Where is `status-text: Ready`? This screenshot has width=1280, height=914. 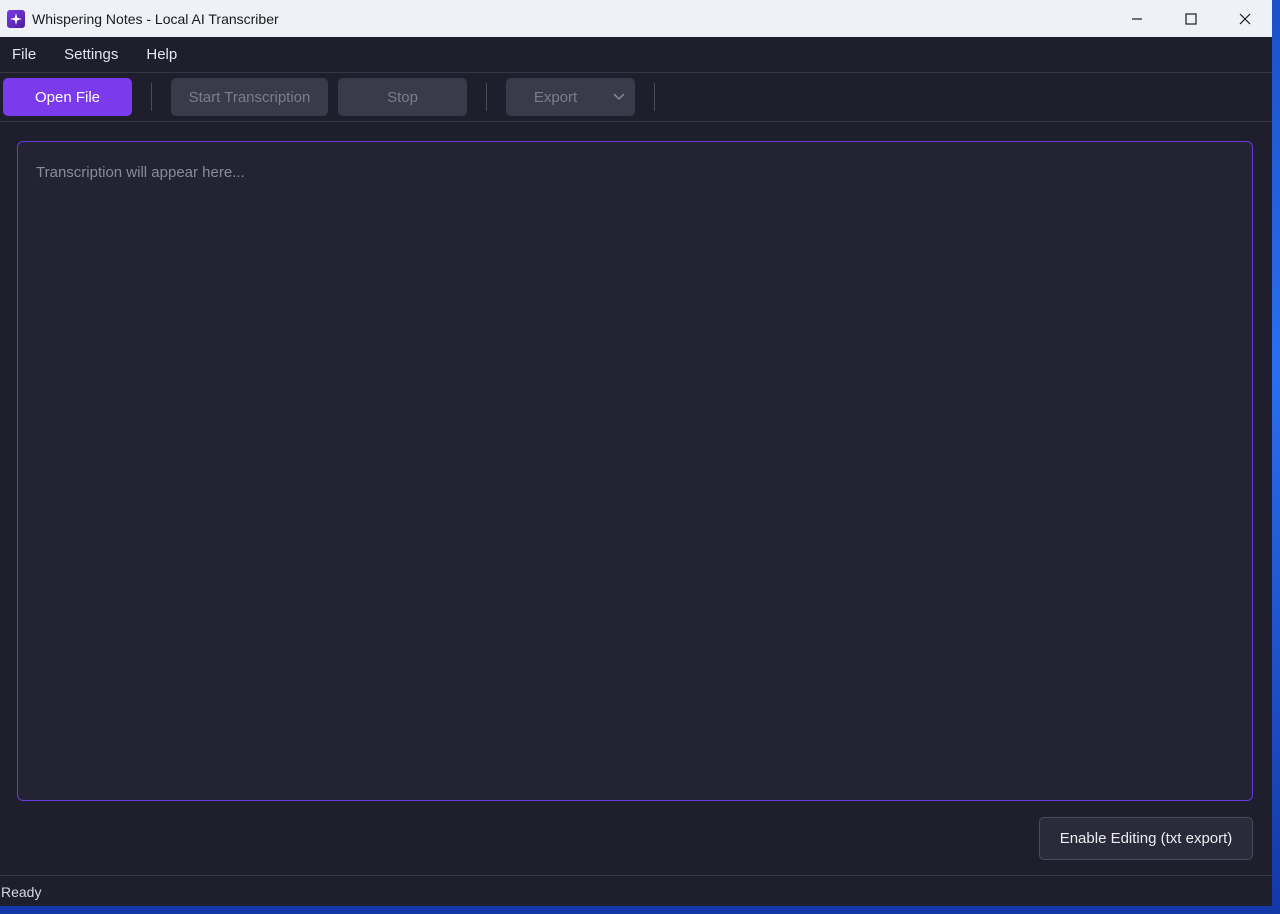
status-text: Ready is located at coordinates (21, 892).